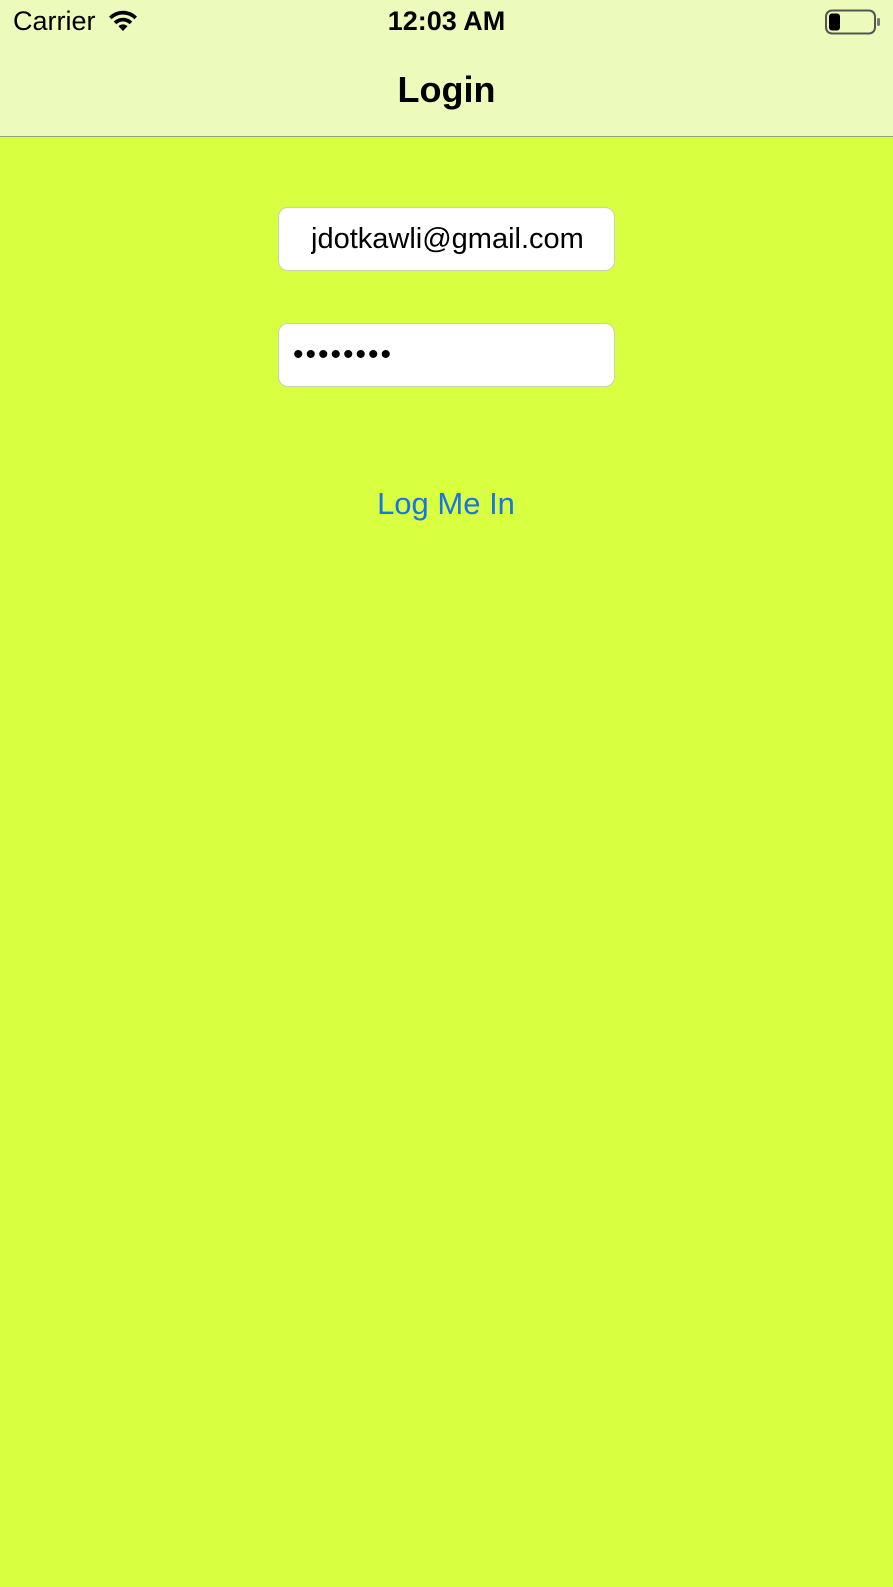  I want to click on password-field, so click(446, 355).